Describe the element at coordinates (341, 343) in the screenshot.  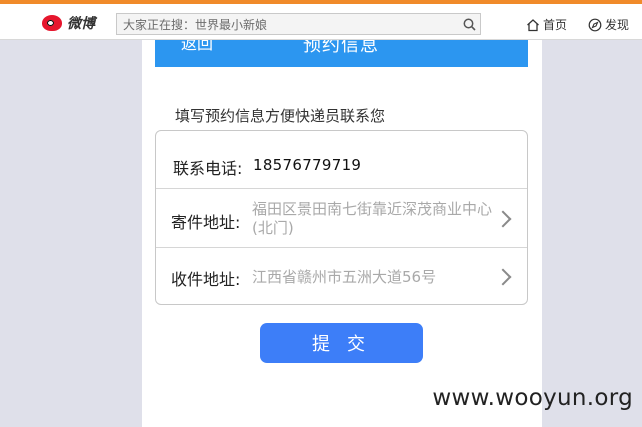
I see `submit-button: 提 交` at that location.